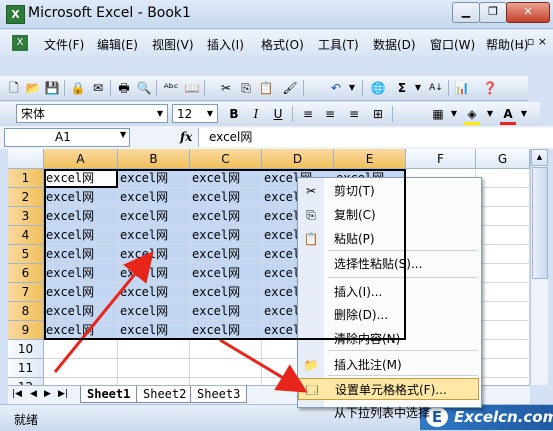  Describe the element at coordinates (226, 368) in the screenshot. I see `cell-c11` at that location.